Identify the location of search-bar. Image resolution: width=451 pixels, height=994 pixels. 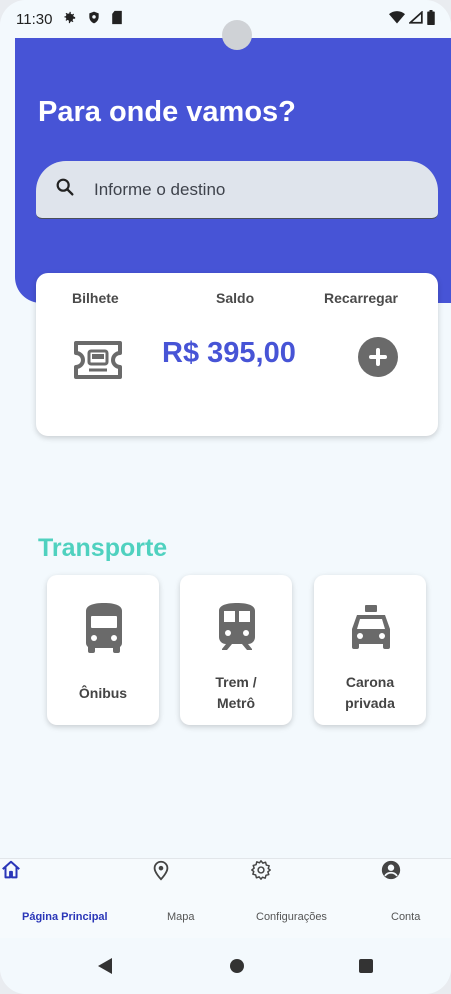
(237, 190).